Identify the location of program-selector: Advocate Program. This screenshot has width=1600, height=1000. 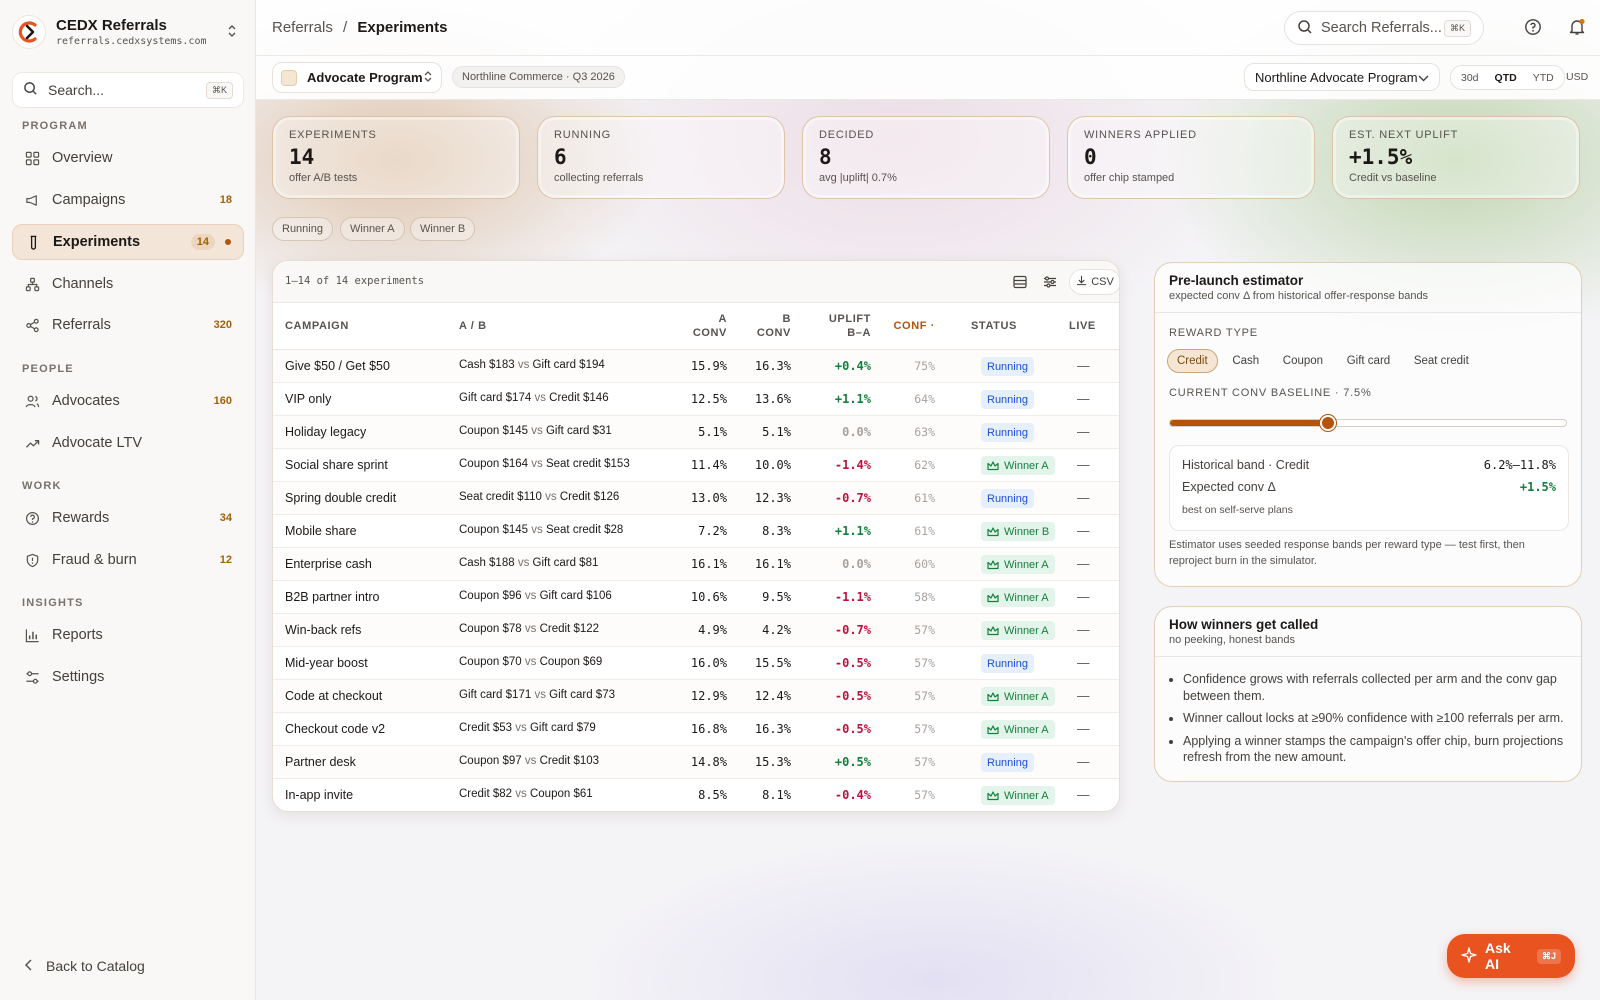
(357, 77).